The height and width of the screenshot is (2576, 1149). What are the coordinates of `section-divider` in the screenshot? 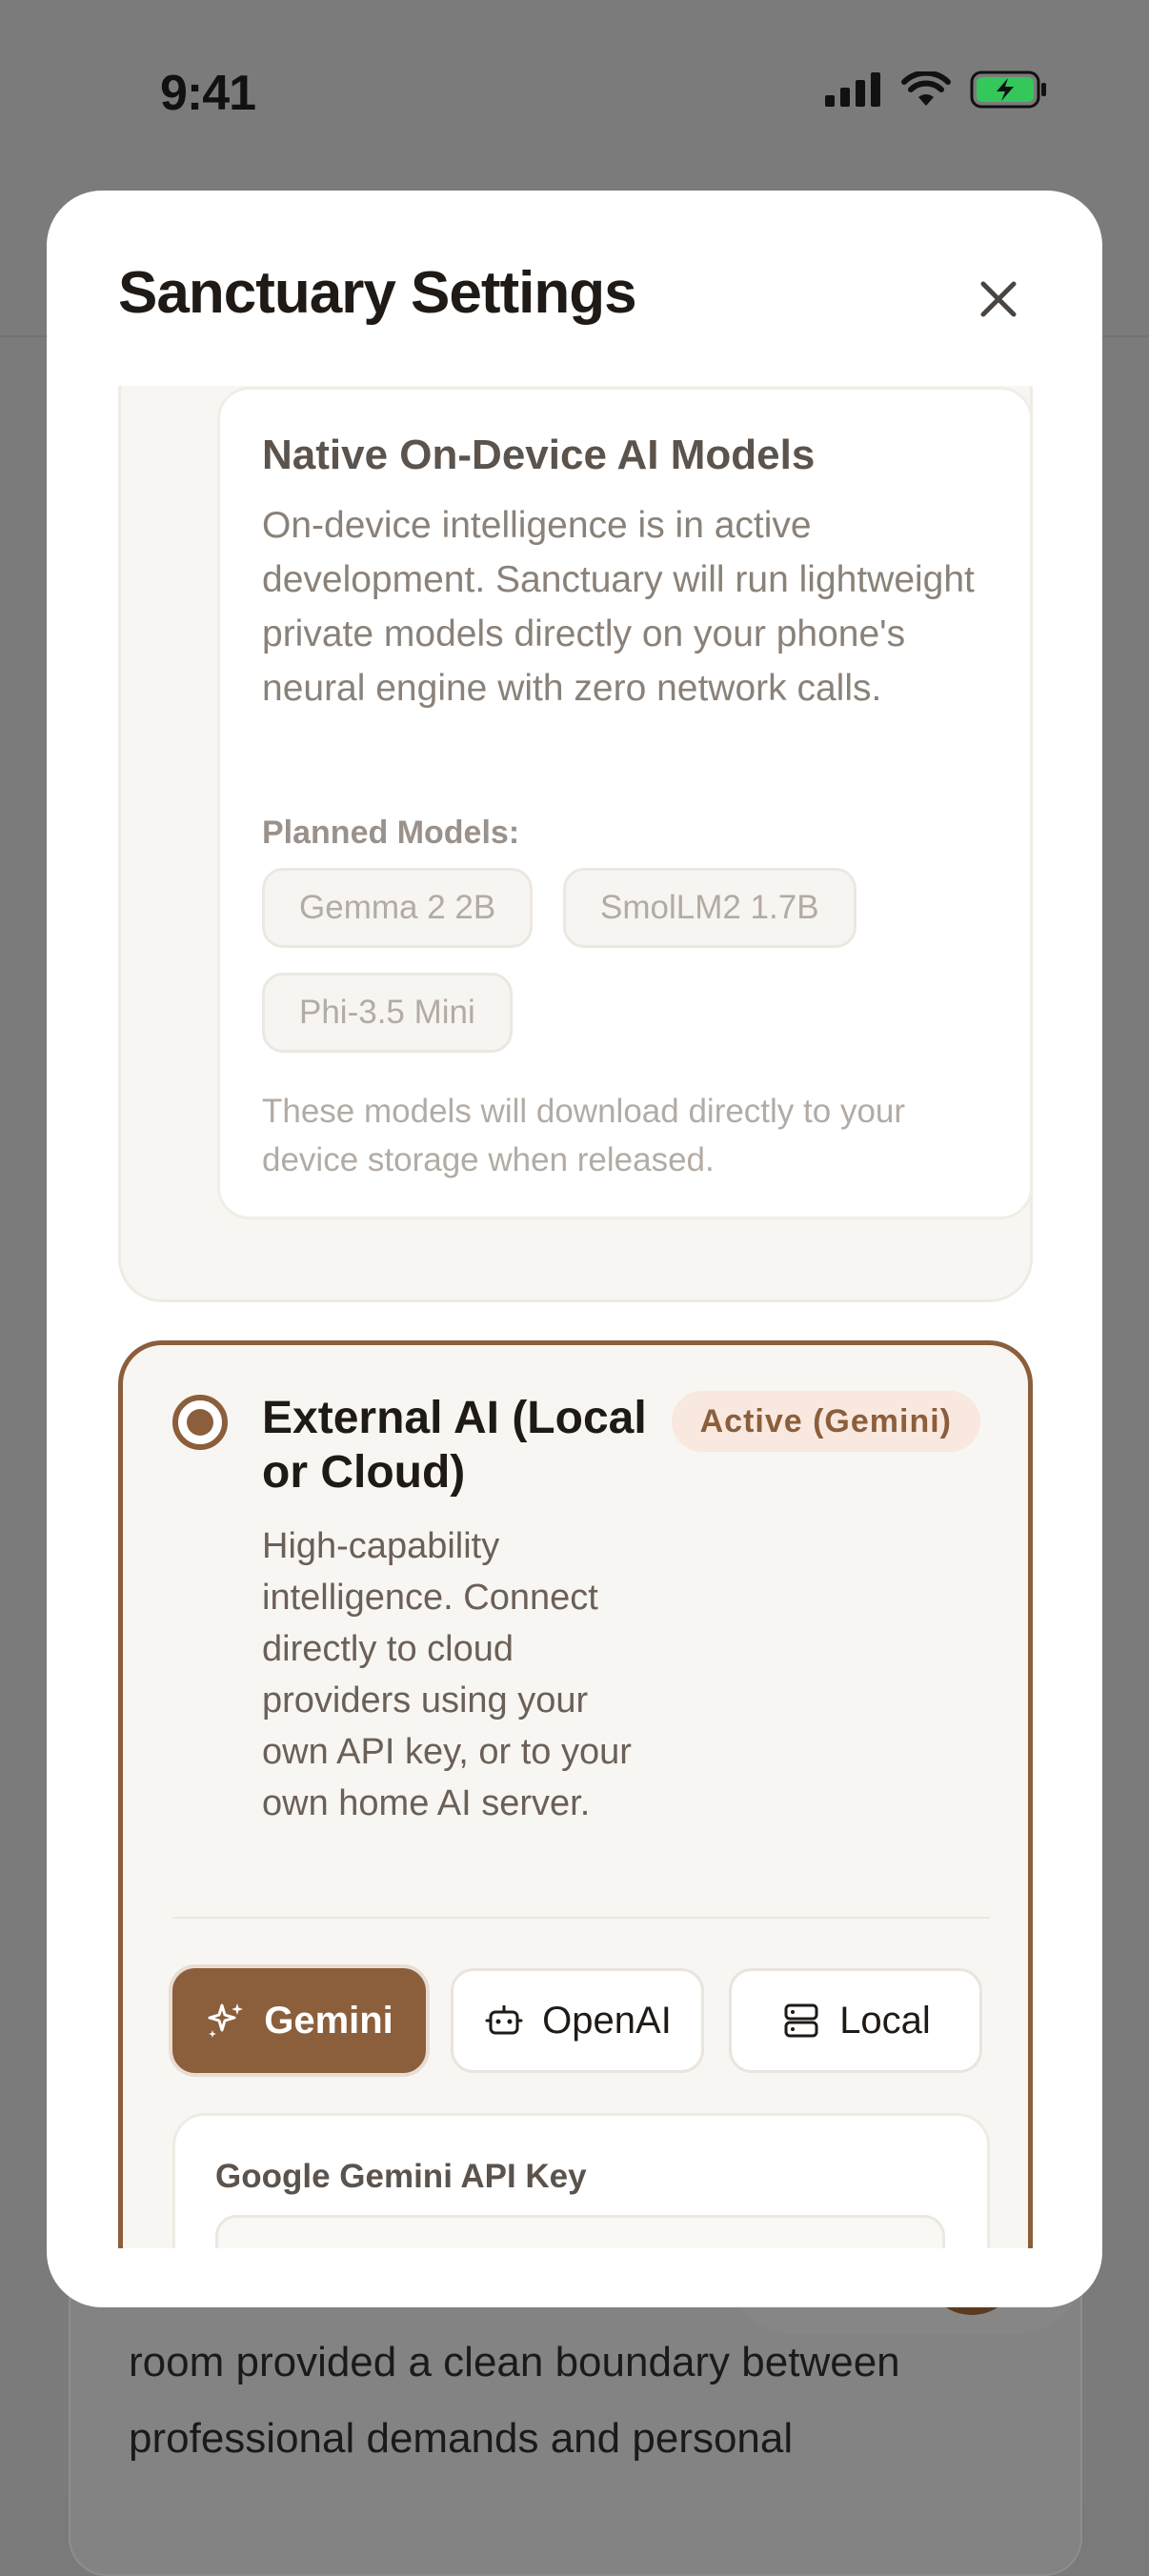 It's located at (581, 1918).